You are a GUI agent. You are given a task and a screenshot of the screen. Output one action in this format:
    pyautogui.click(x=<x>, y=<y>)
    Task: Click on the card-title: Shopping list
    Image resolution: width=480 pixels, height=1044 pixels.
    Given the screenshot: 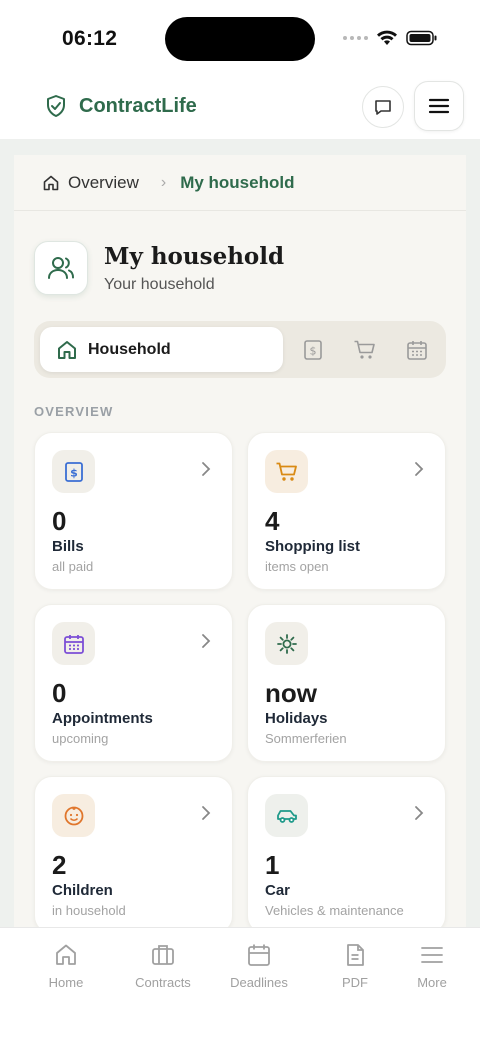 What is the action you would take?
    pyautogui.click(x=312, y=546)
    